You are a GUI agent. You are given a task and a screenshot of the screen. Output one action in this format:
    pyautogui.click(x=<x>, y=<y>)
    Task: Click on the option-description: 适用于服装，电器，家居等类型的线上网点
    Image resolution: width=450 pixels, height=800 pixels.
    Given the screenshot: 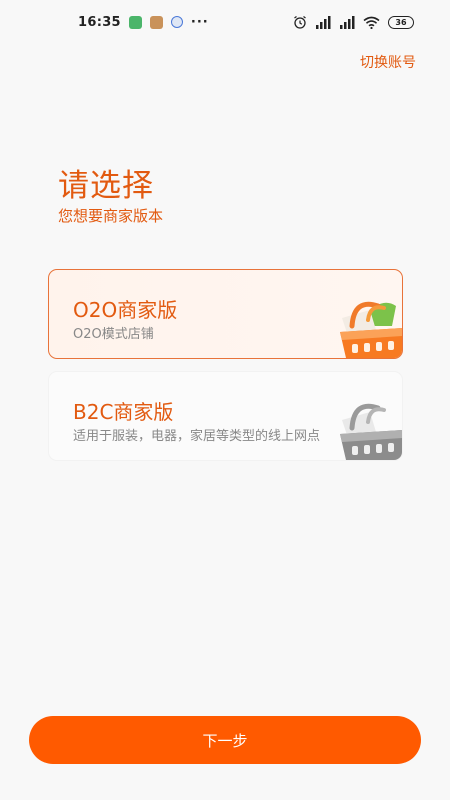 What is the action you would take?
    pyautogui.click(x=197, y=436)
    